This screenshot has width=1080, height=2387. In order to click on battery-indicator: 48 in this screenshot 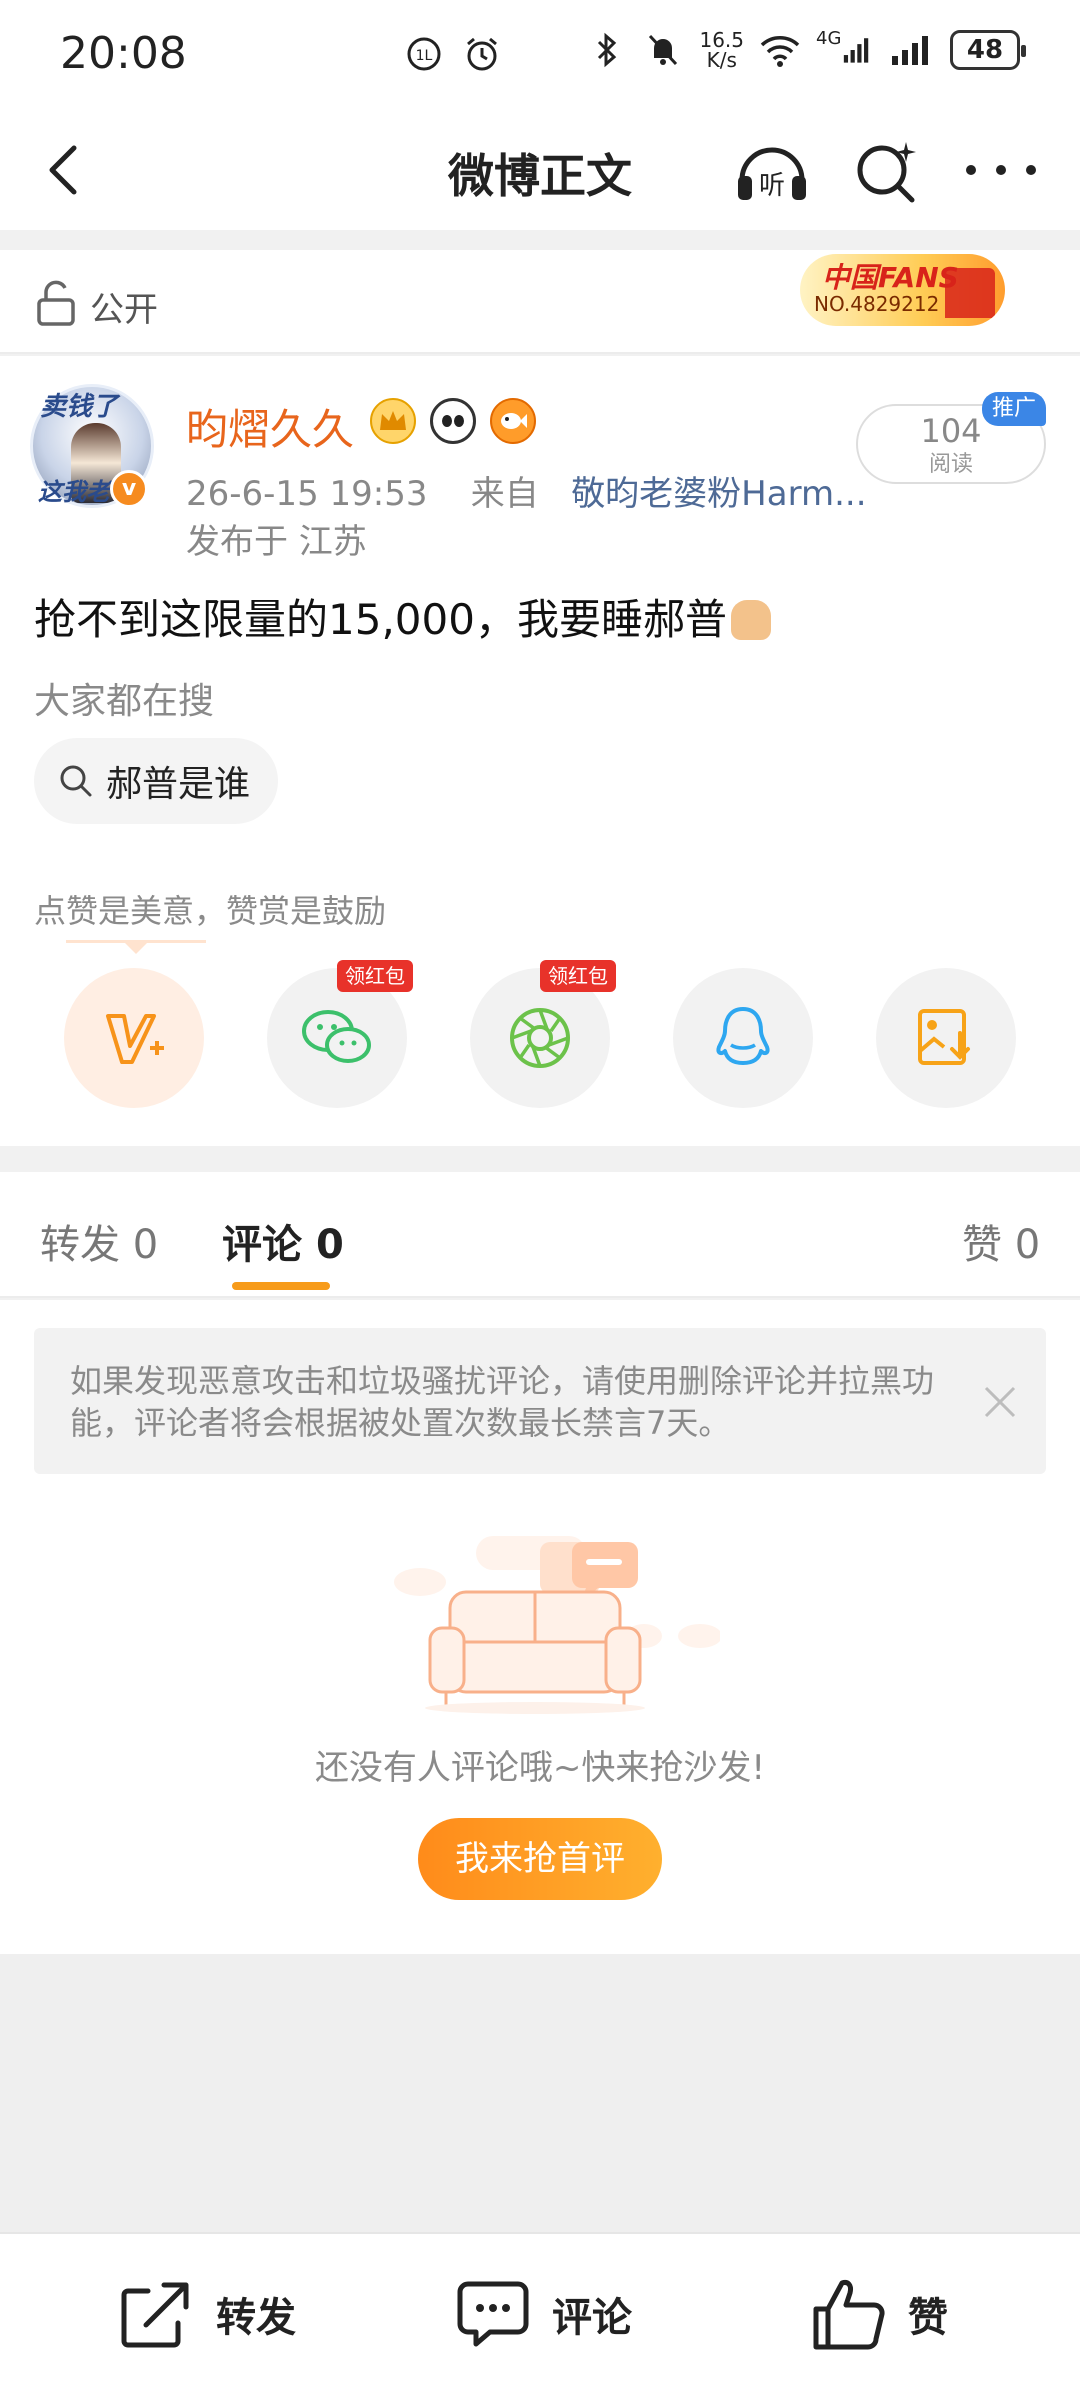, I will do `click(988, 50)`.